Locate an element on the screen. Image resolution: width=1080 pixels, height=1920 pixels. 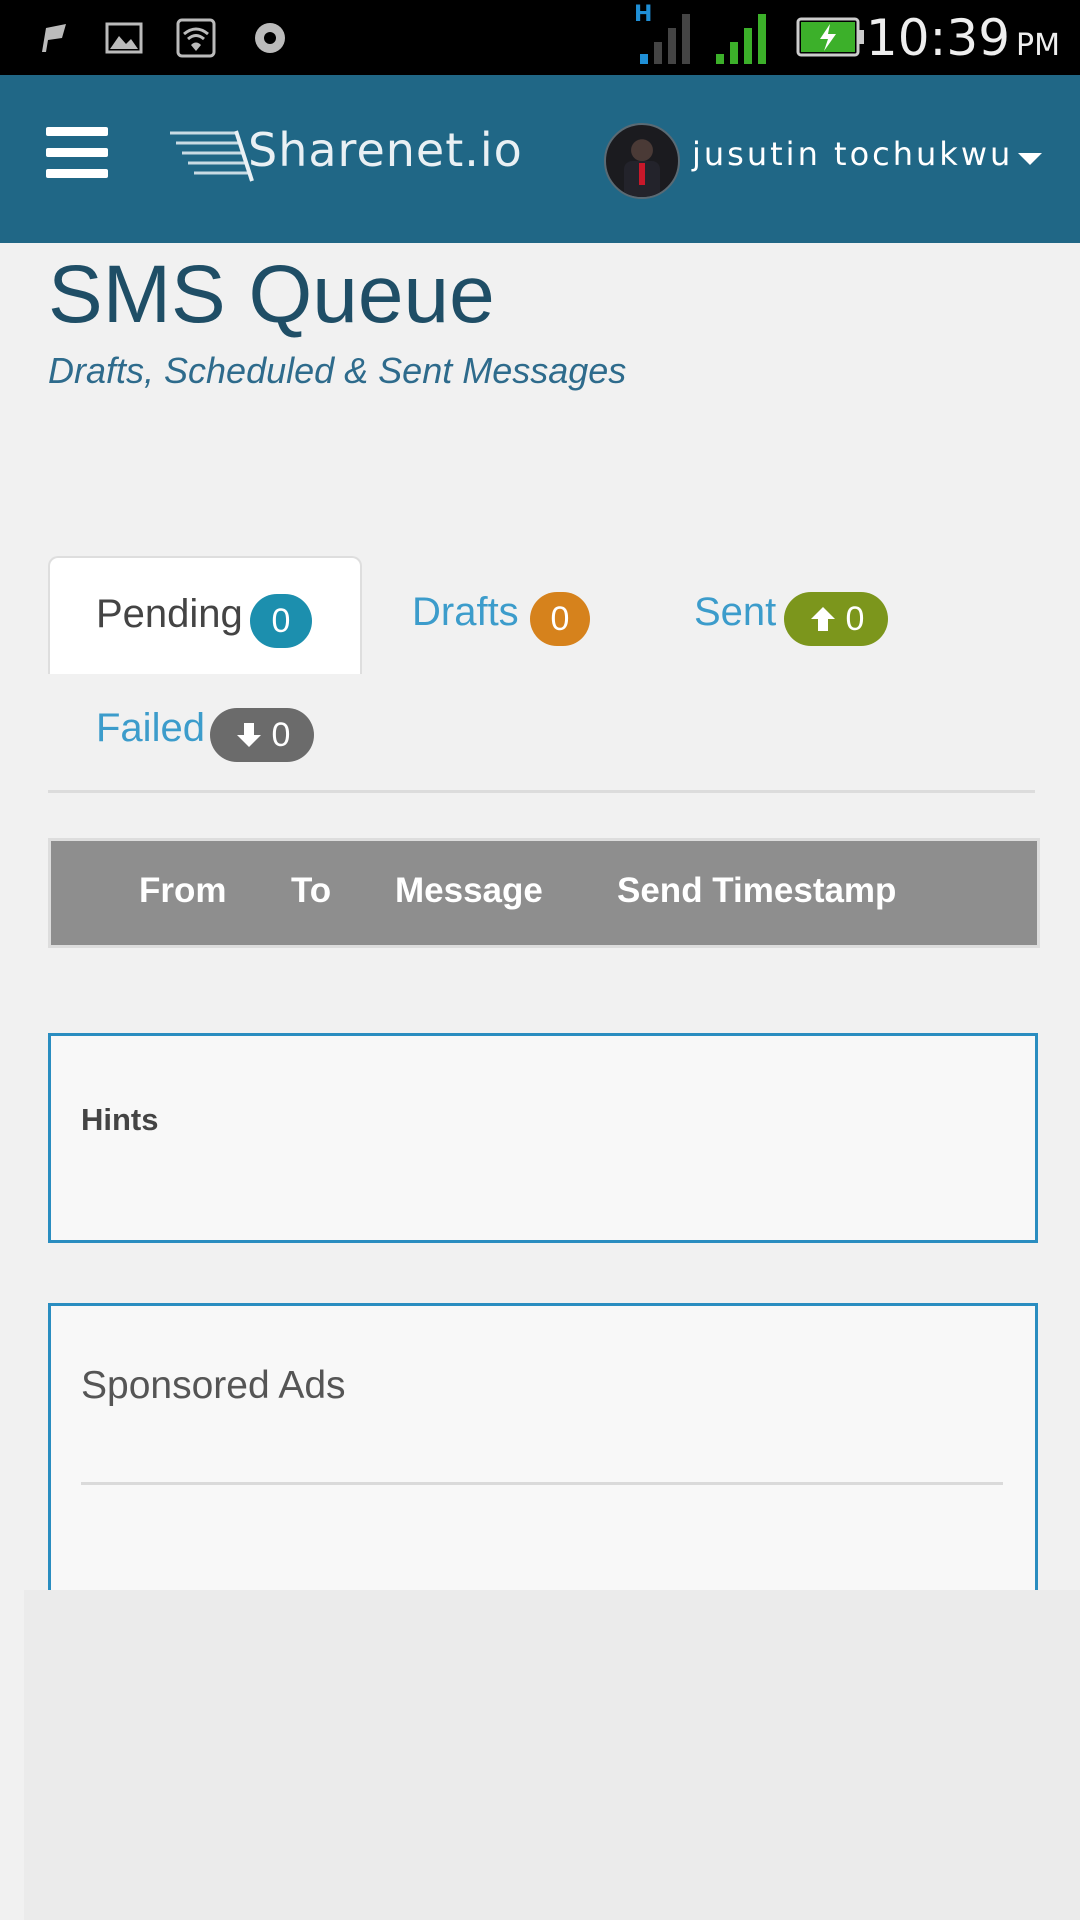
avatar is located at coordinates (642, 161).